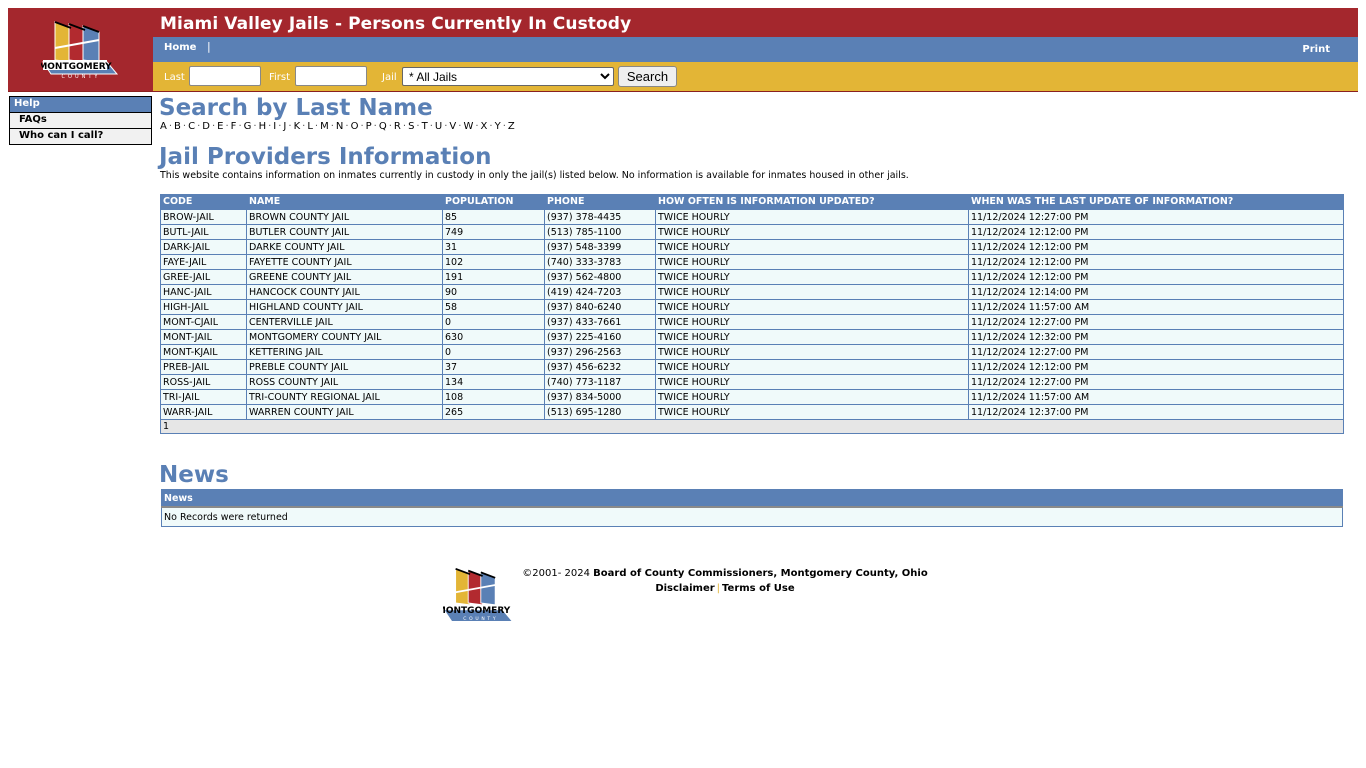 This screenshot has width=1366, height=768. What do you see at coordinates (600, 397) in the screenshot?
I see `cell-phone: (937) 834-5000` at bounding box center [600, 397].